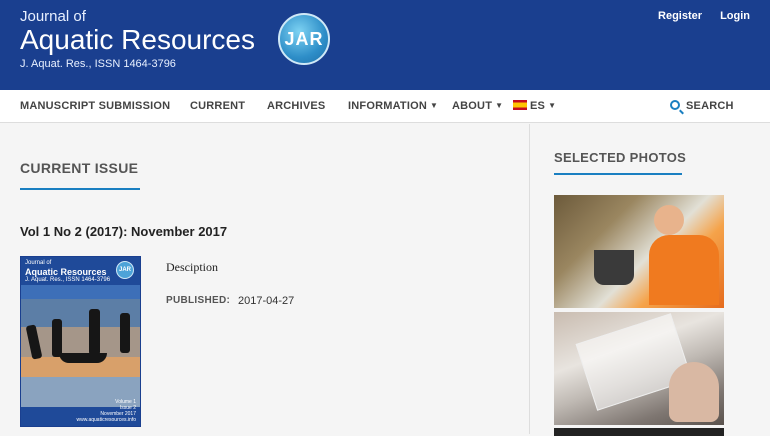  I want to click on hand-shape, so click(694, 392).